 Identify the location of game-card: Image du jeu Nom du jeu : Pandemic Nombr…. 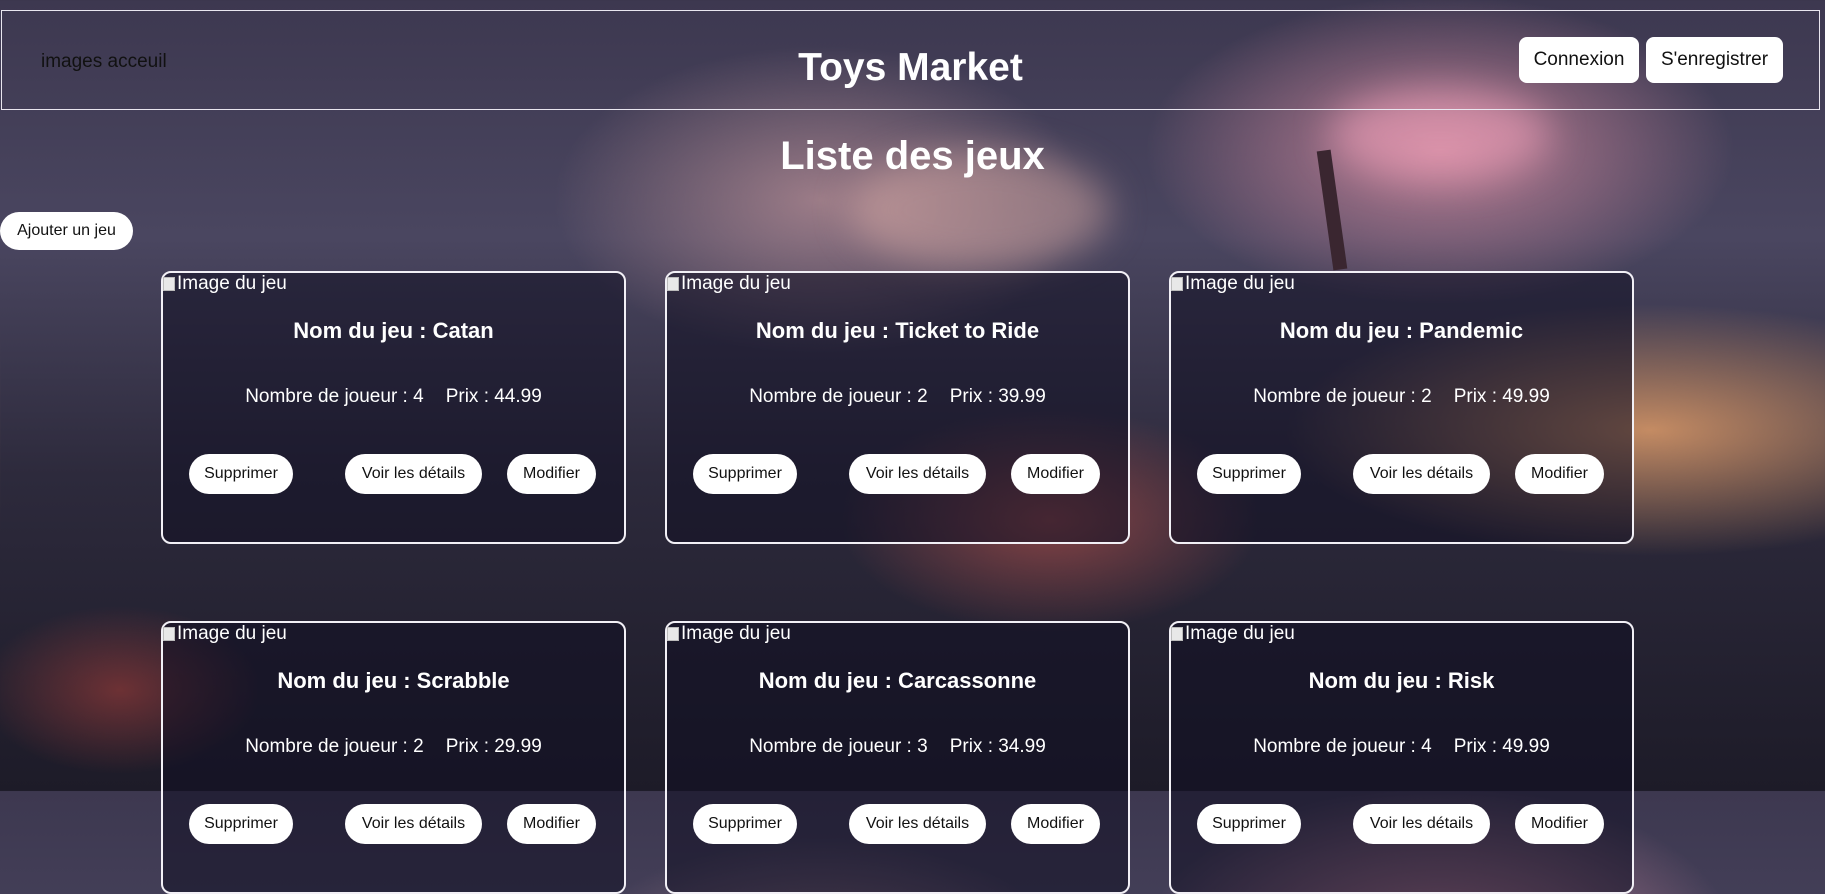
(1401, 407).